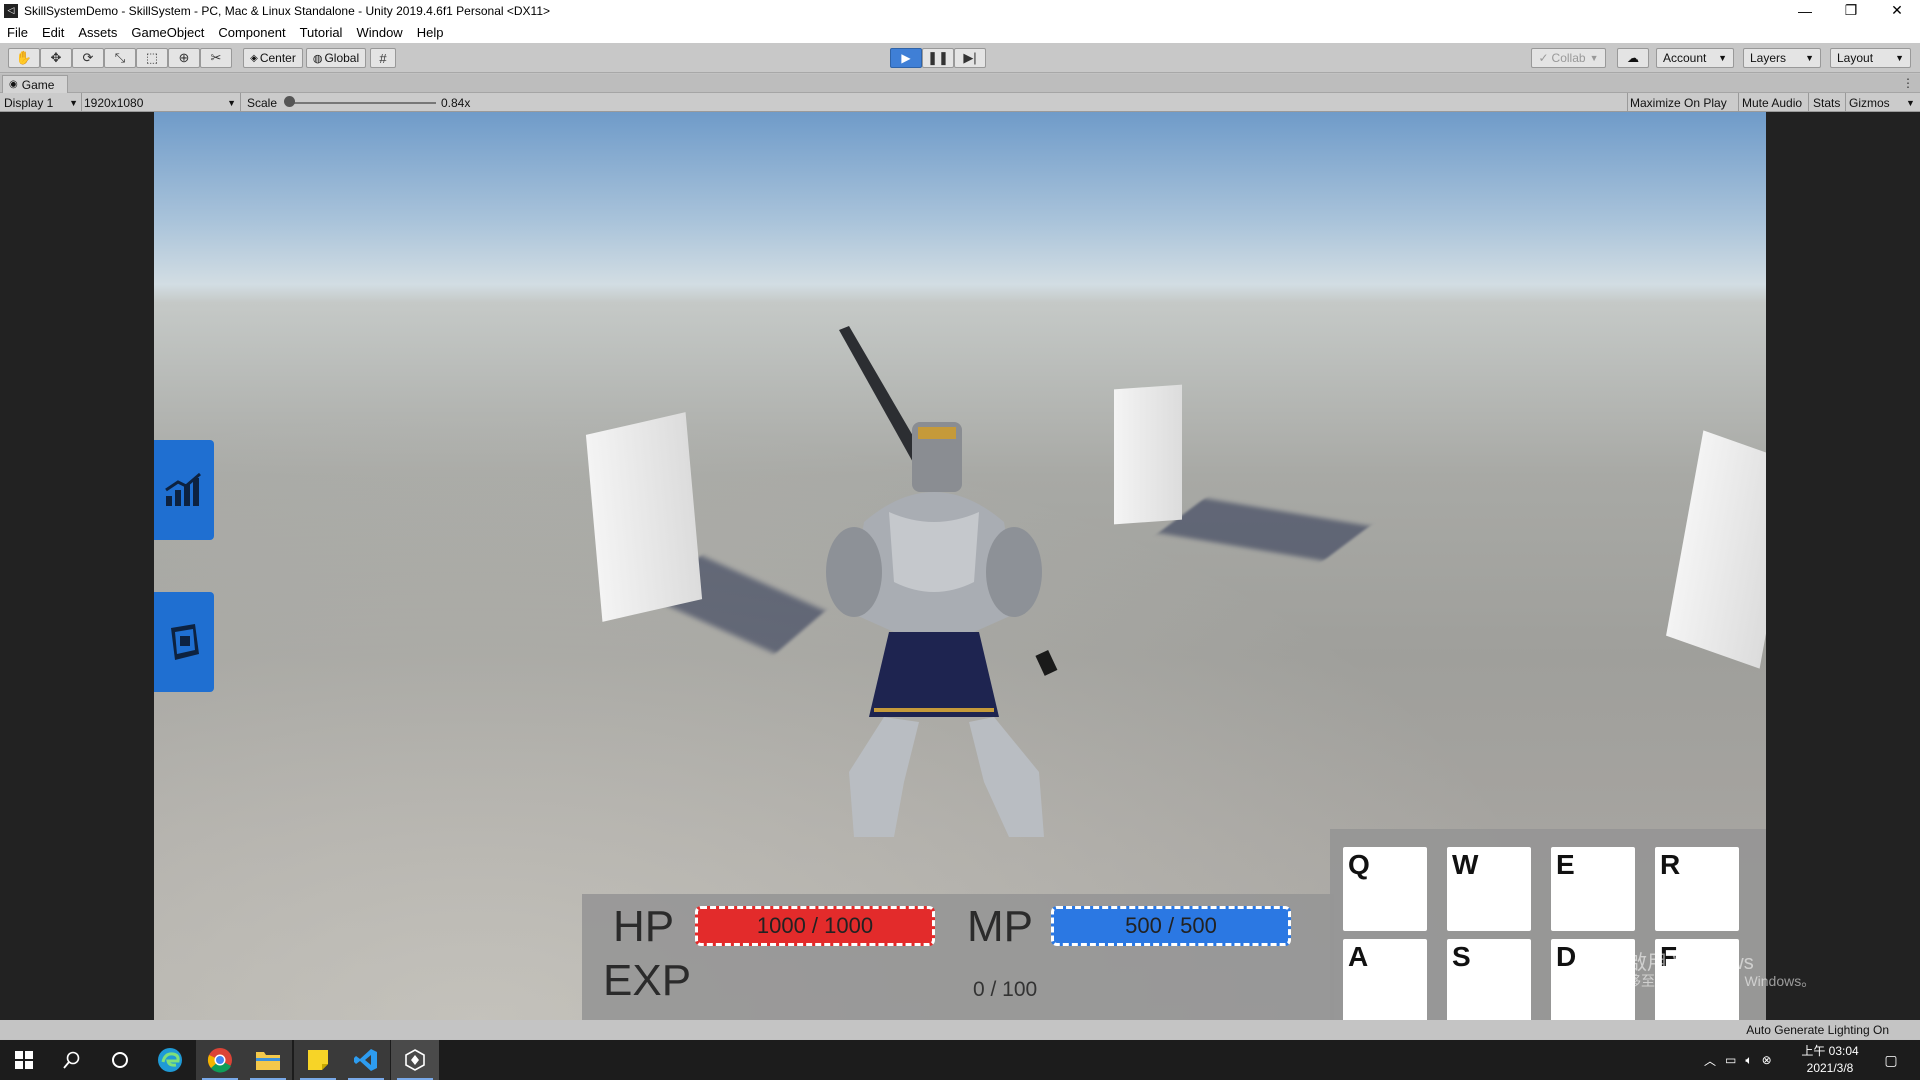 This screenshot has width=1920, height=1080. Describe the element at coordinates (1830, 1068) in the screenshot. I see `clock-date: 2021/3/8` at that location.